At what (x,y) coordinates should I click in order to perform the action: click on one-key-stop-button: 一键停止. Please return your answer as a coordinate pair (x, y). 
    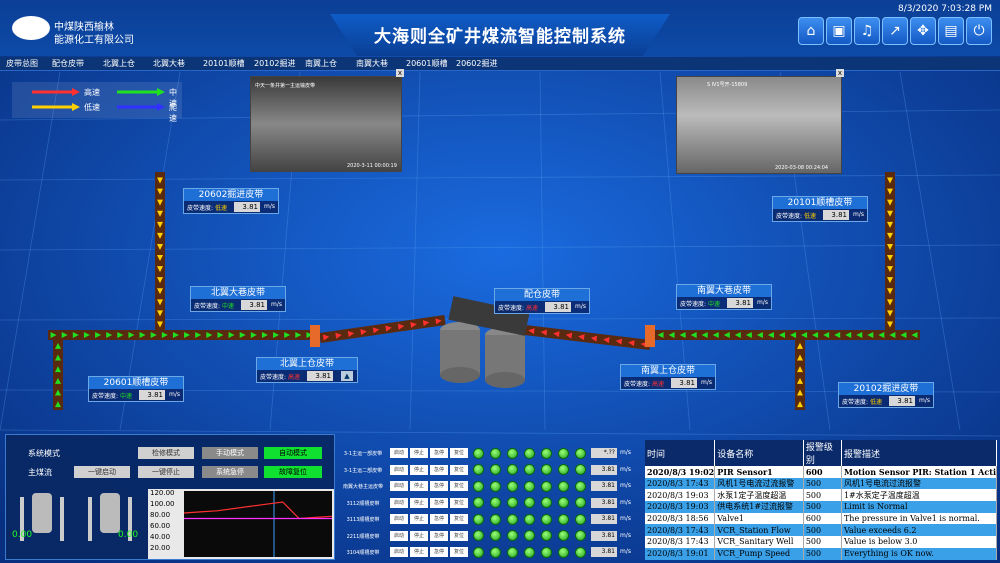
    Looking at the image, I should click on (166, 472).